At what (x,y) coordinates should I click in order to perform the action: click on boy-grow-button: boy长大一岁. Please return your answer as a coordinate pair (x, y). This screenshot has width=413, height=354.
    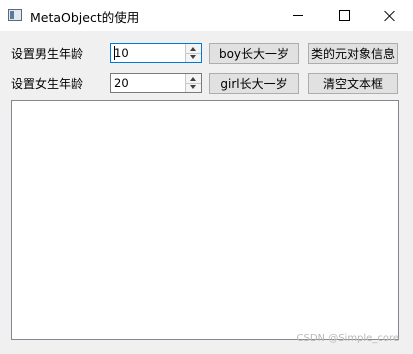
    Looking at the image, I should click on (254, 53).